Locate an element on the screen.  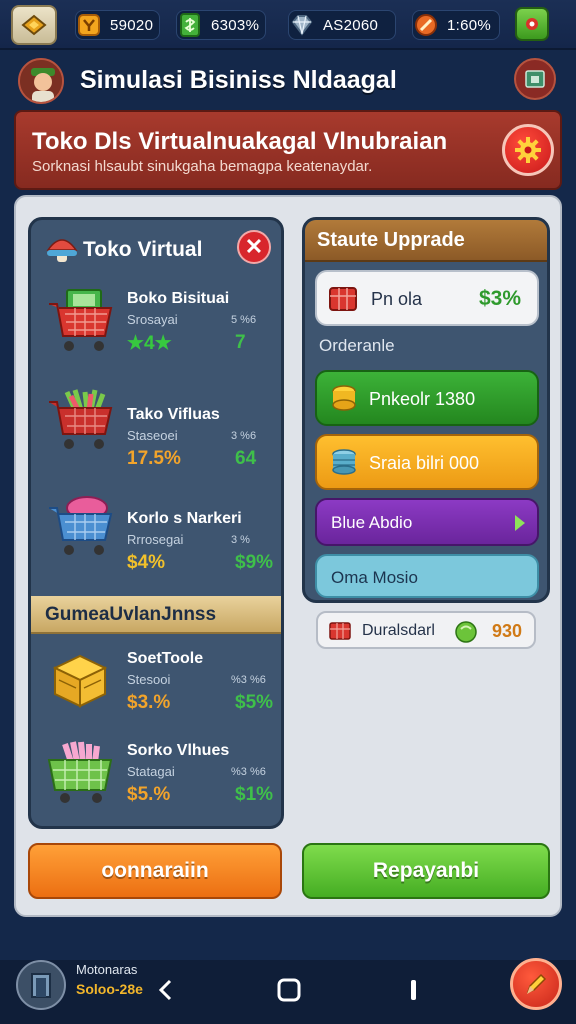
edit-button is located at coordinates (536, 984).